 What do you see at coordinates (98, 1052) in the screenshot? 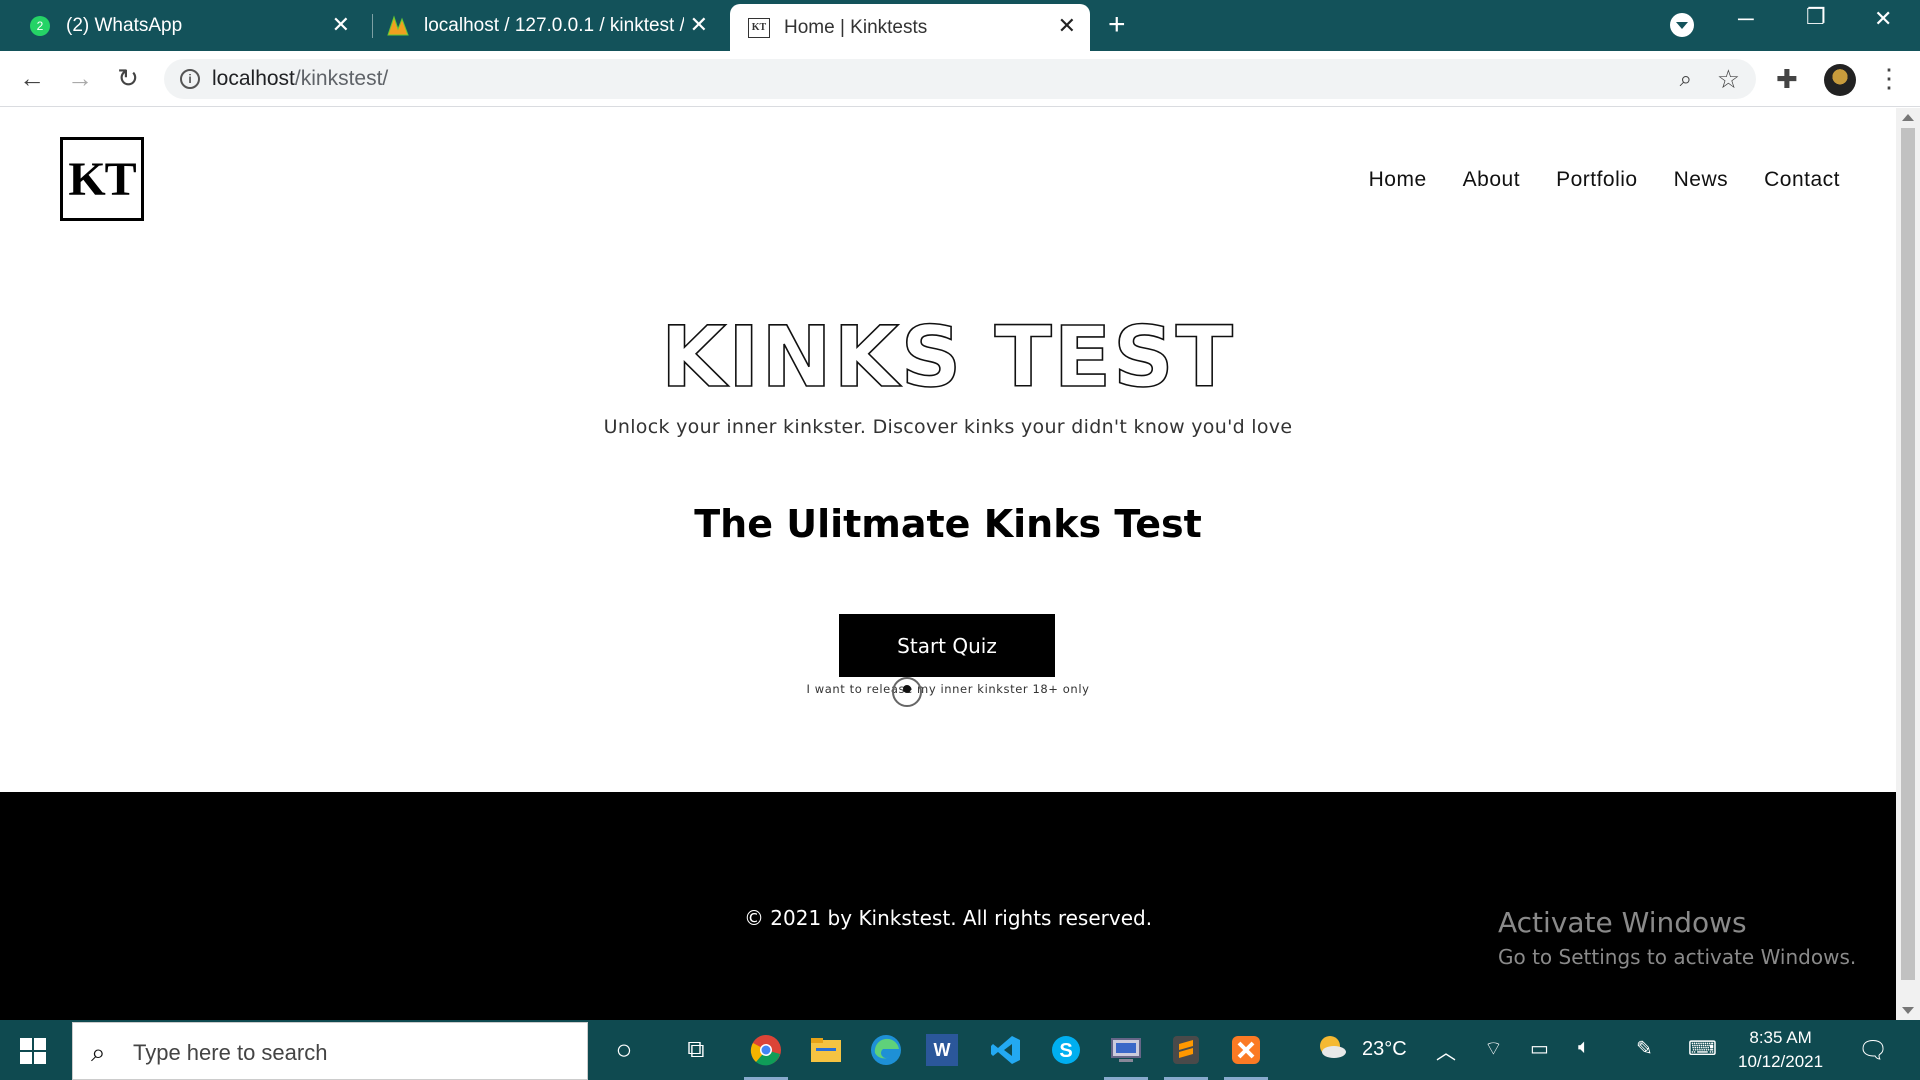
I see `search-icon: ⌕` at bounding box center [98, 1052].